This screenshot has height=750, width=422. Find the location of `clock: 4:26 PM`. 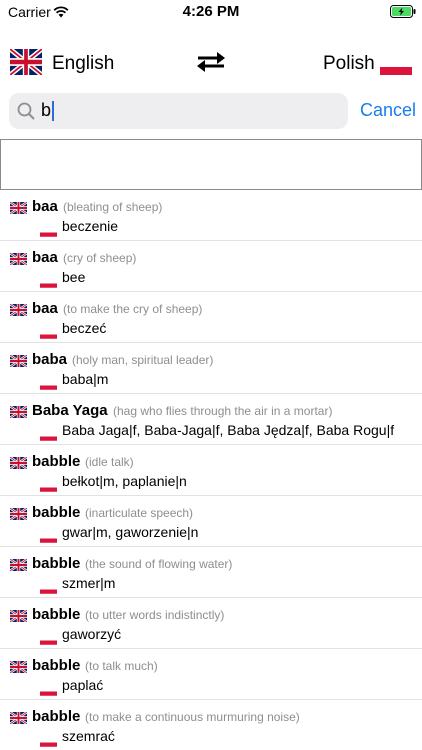

clock: 4:26 PM is located at coordinates (211, 11).